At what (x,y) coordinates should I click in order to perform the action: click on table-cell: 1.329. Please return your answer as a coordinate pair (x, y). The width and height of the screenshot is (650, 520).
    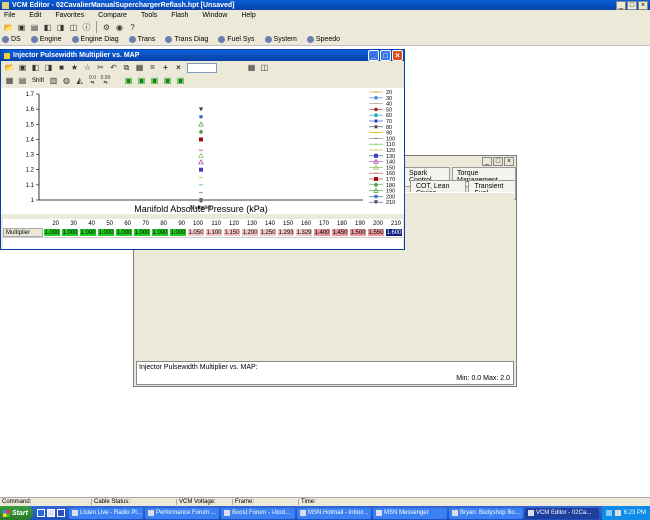
    Looking at the image, I should click on (304, 232).